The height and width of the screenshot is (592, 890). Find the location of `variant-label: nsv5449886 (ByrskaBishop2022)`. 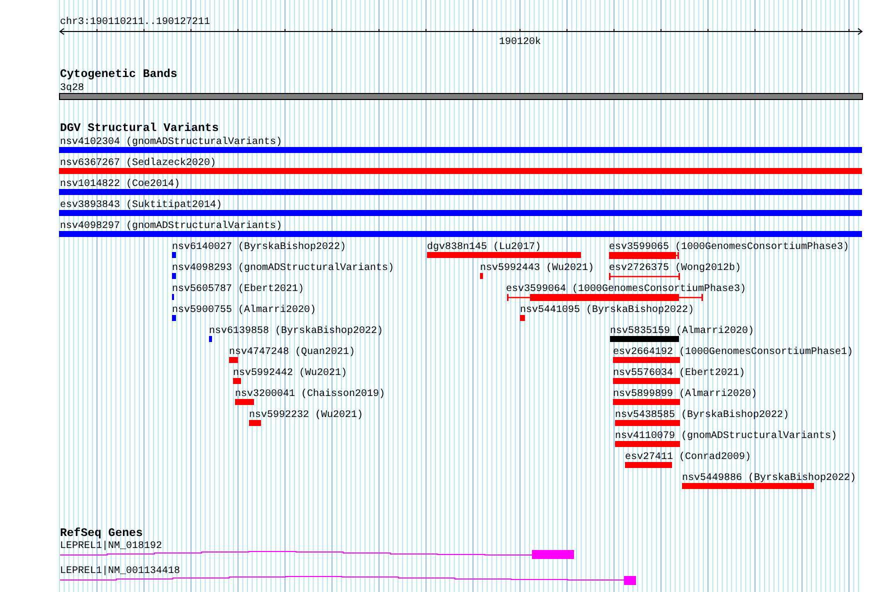

variant-label: nsv5449886 (ByrskaBishop2022) is located at coordinates (769, 478).